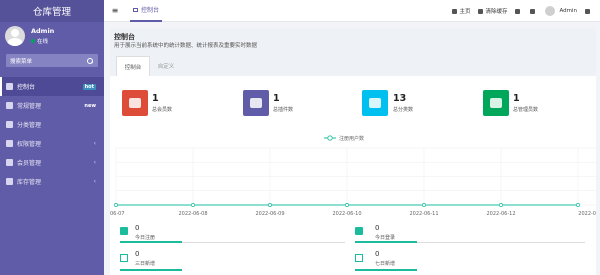 The image size is (600, 275). What do you see at coordinates (9, 86) in the screenshot?
I see `dashboard-icon` at bounding box center [9, 86].